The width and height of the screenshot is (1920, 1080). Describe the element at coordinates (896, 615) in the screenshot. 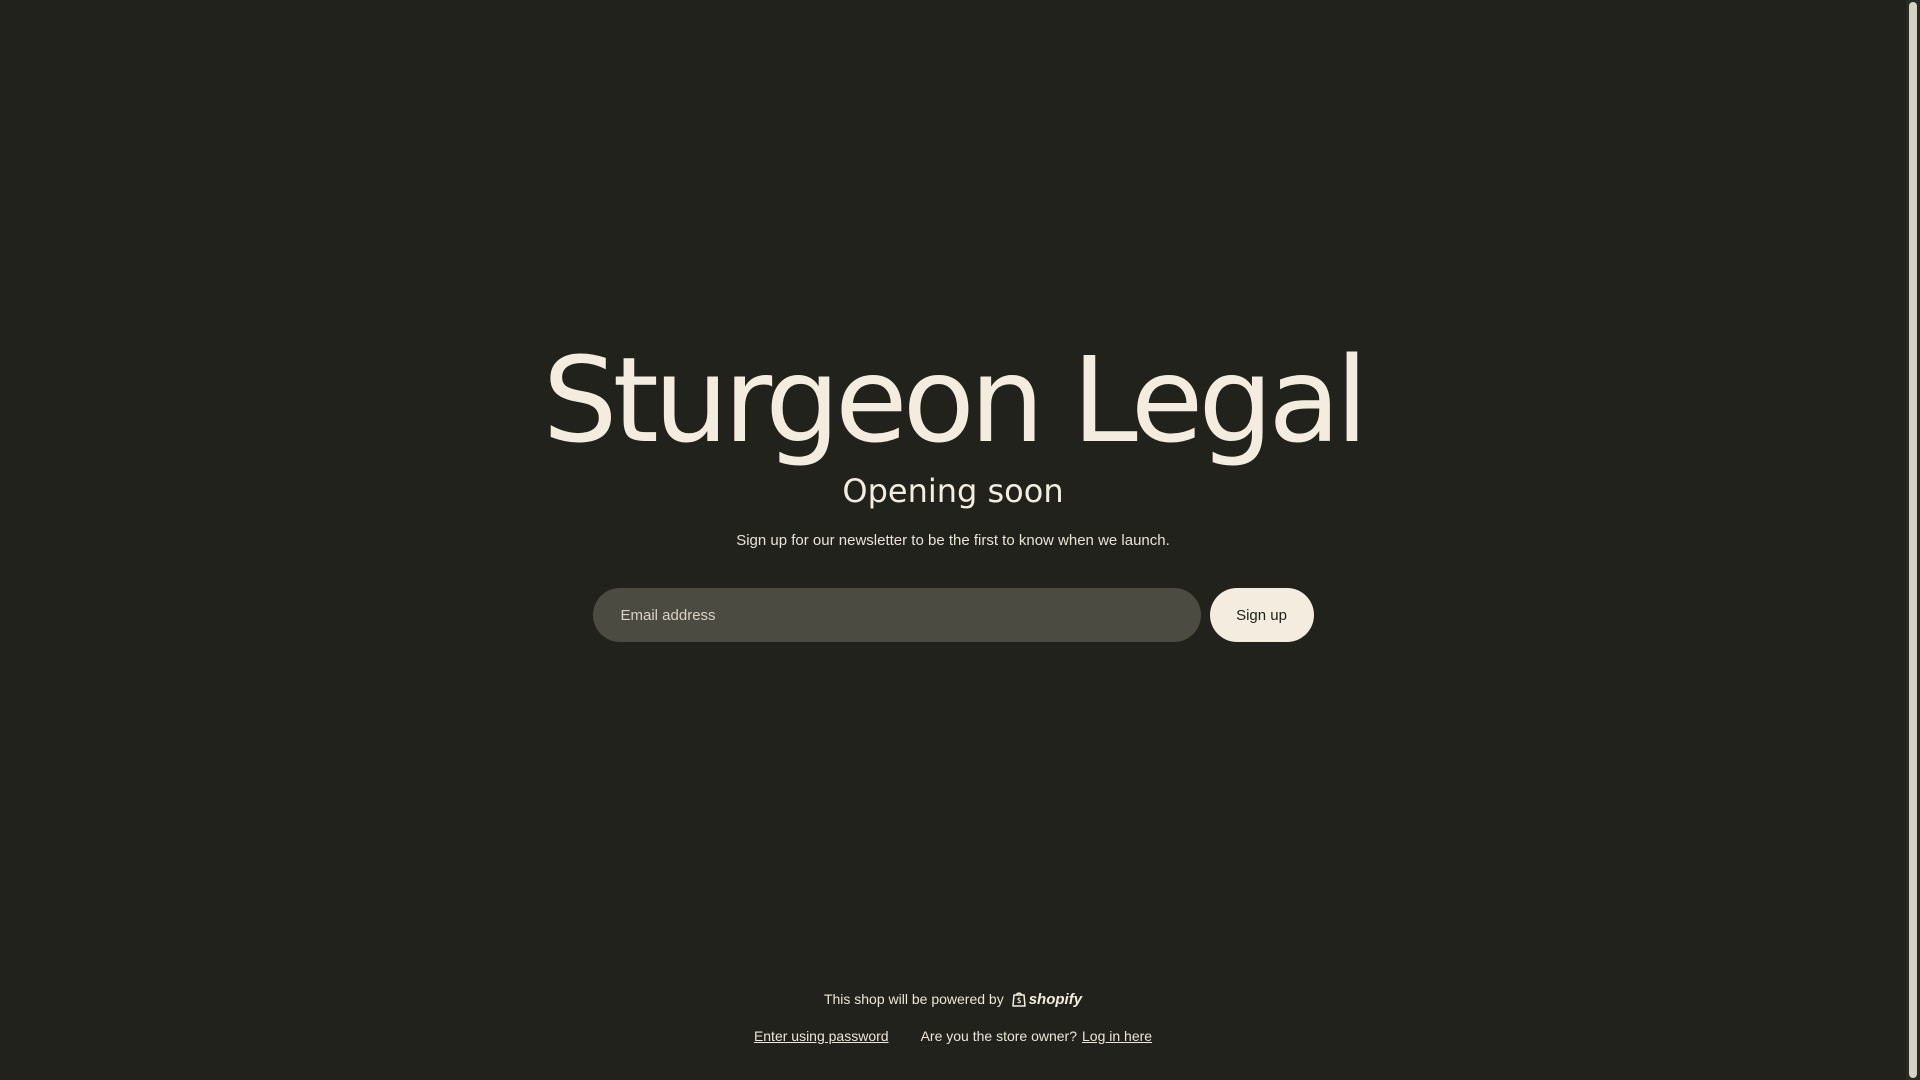

I see `email-input` at that location.